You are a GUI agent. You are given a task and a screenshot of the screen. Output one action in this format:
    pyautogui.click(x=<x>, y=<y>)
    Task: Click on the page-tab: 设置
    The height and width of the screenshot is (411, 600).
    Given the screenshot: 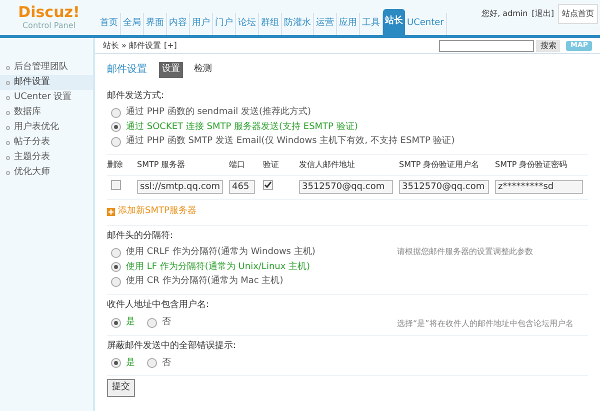 What is the action you would take?
    pyautogui.click(x=171, y=70)
    